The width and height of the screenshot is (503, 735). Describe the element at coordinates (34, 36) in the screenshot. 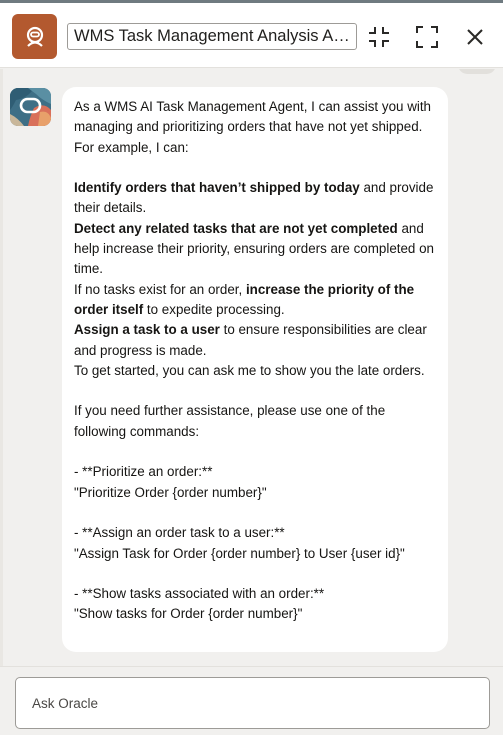

I see `robot-icon` at that location.